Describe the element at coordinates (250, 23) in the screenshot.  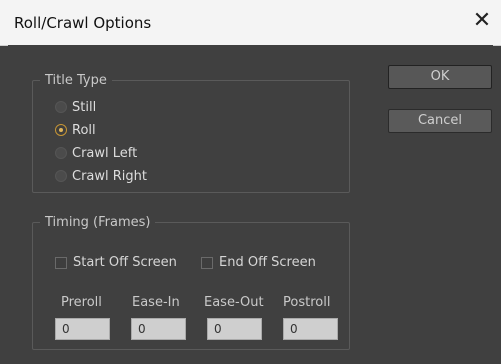
I see `title-bar: Roll/Crawl Options ✕` at that location.